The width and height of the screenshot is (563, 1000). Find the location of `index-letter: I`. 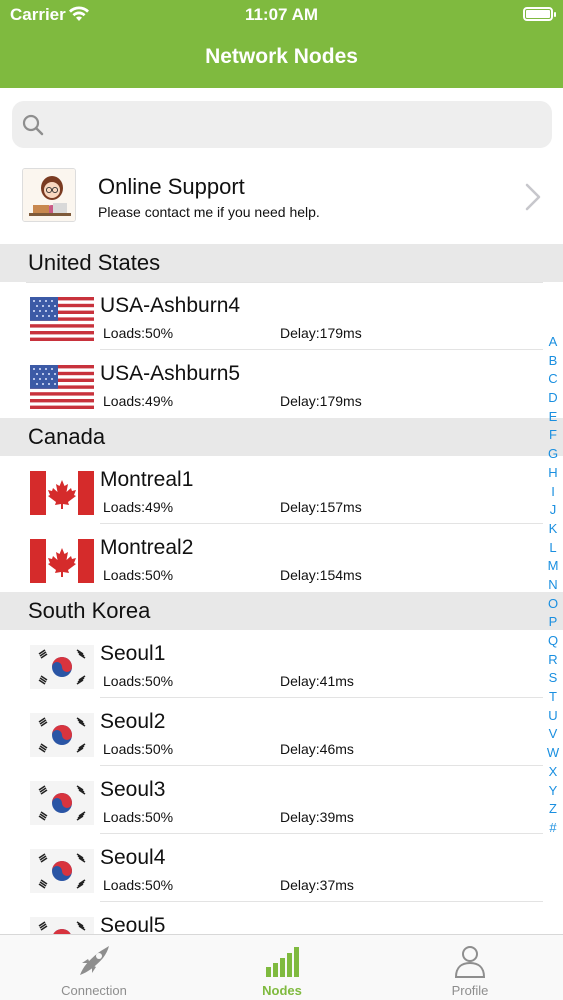

index-letter: I is located at coordinates (553, 492).